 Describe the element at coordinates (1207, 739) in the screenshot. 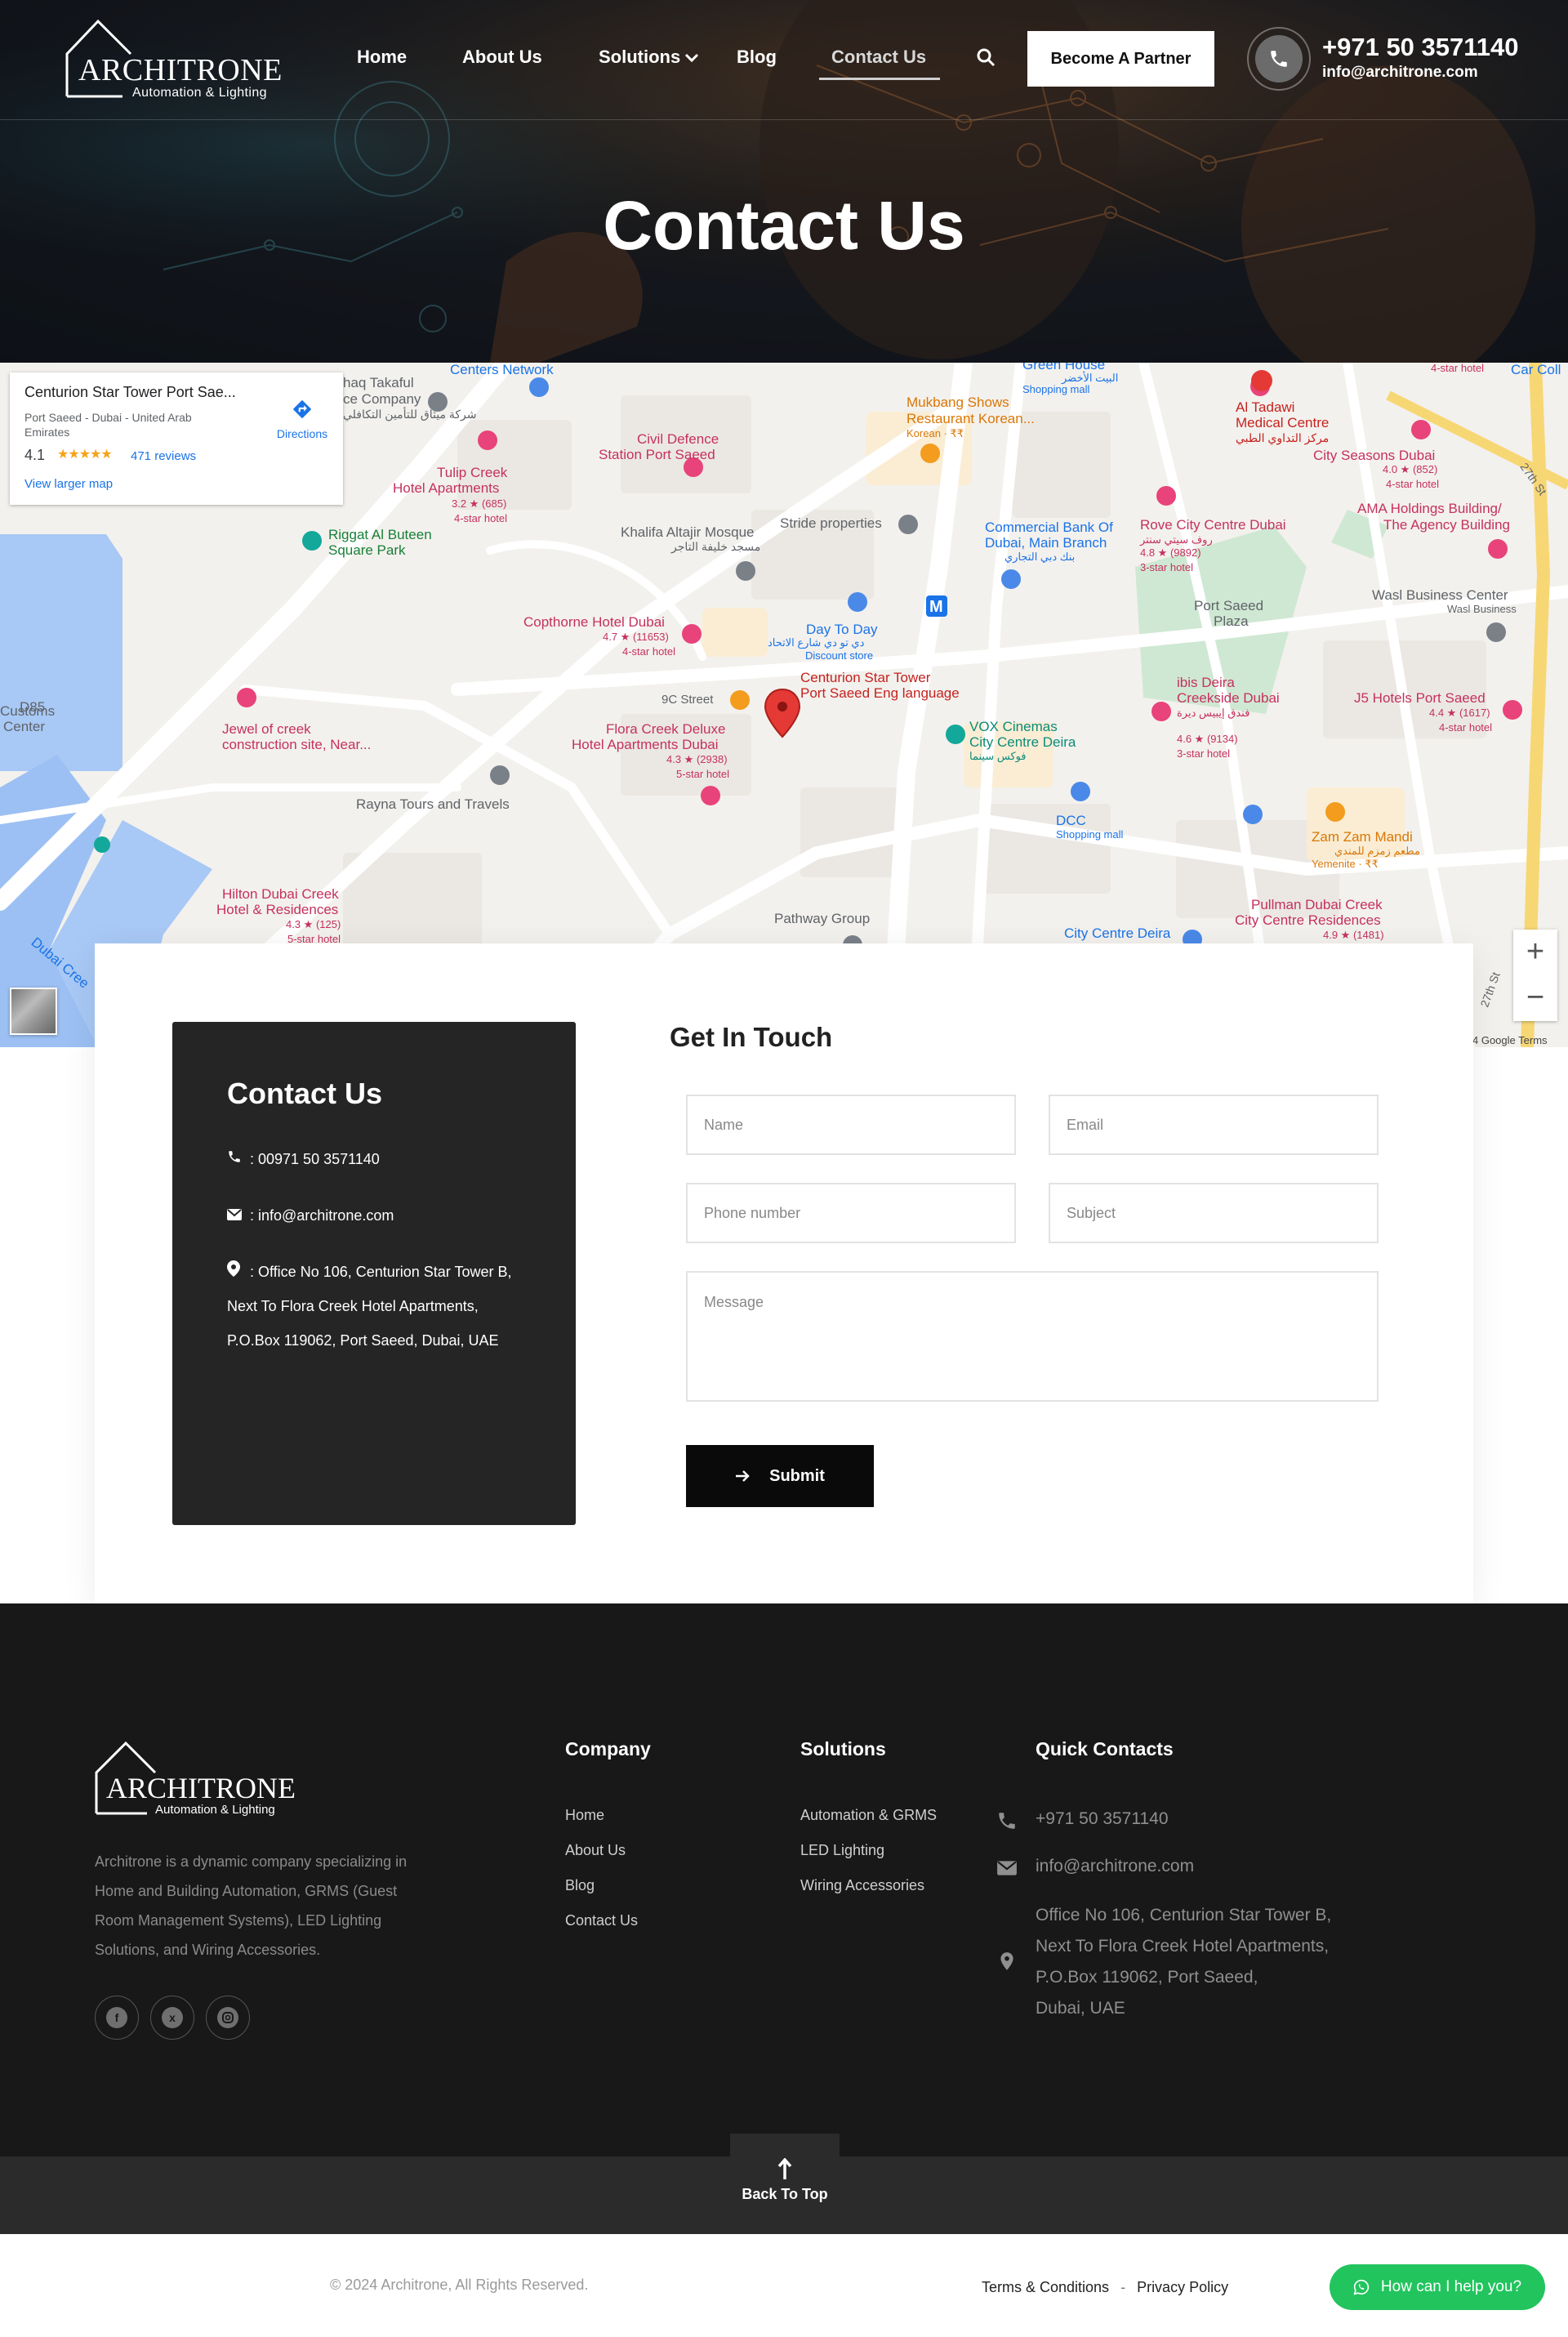

I see `map-label: 4.6 ★ (9134)` at that location.